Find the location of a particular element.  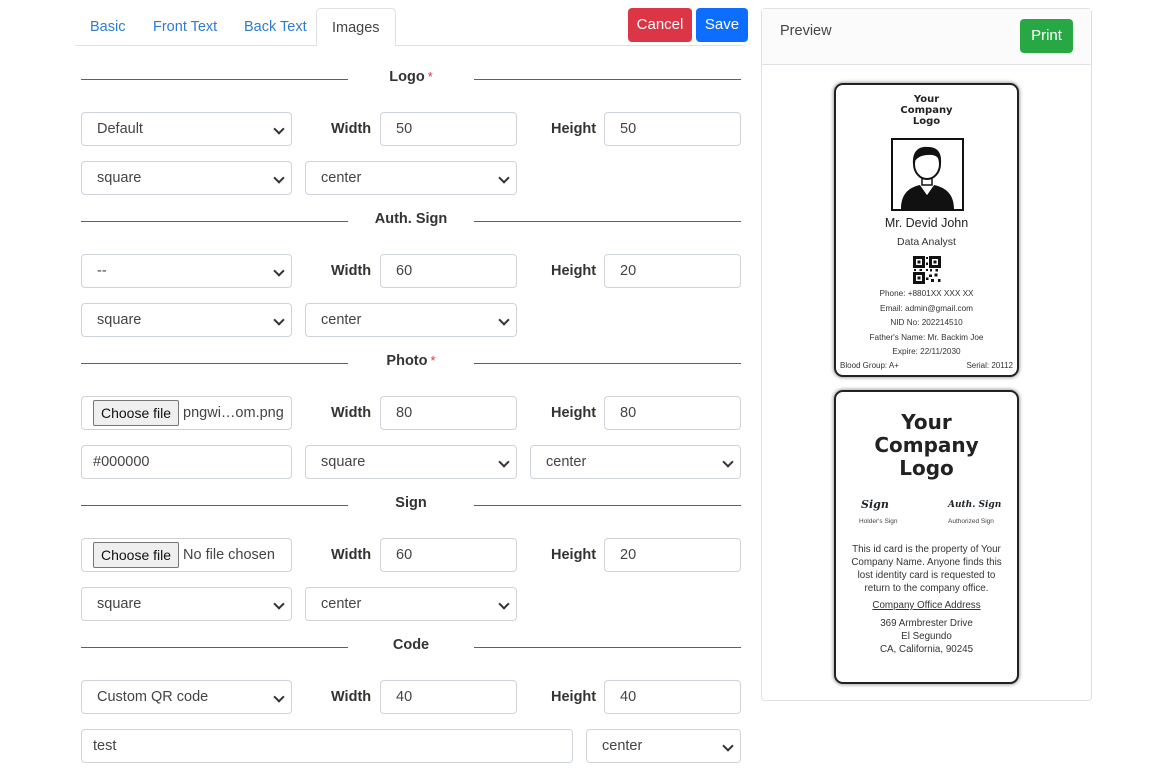

file-name: pngwi…om.png is located at coordinates (233, 413).